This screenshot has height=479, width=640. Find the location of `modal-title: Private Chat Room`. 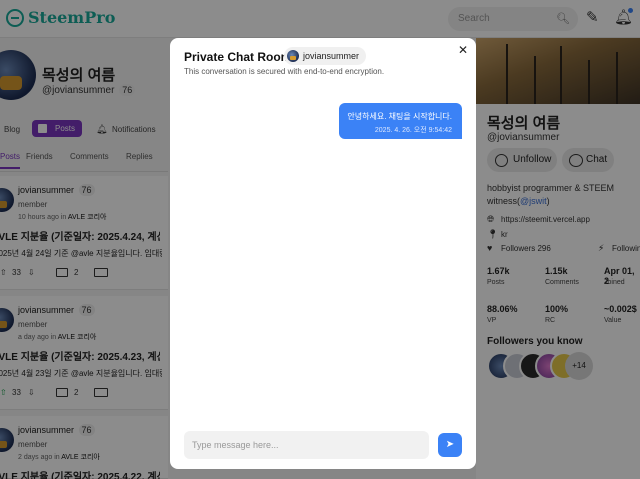

modal-title: Private Chat Room is located at coordinates (238, 57).